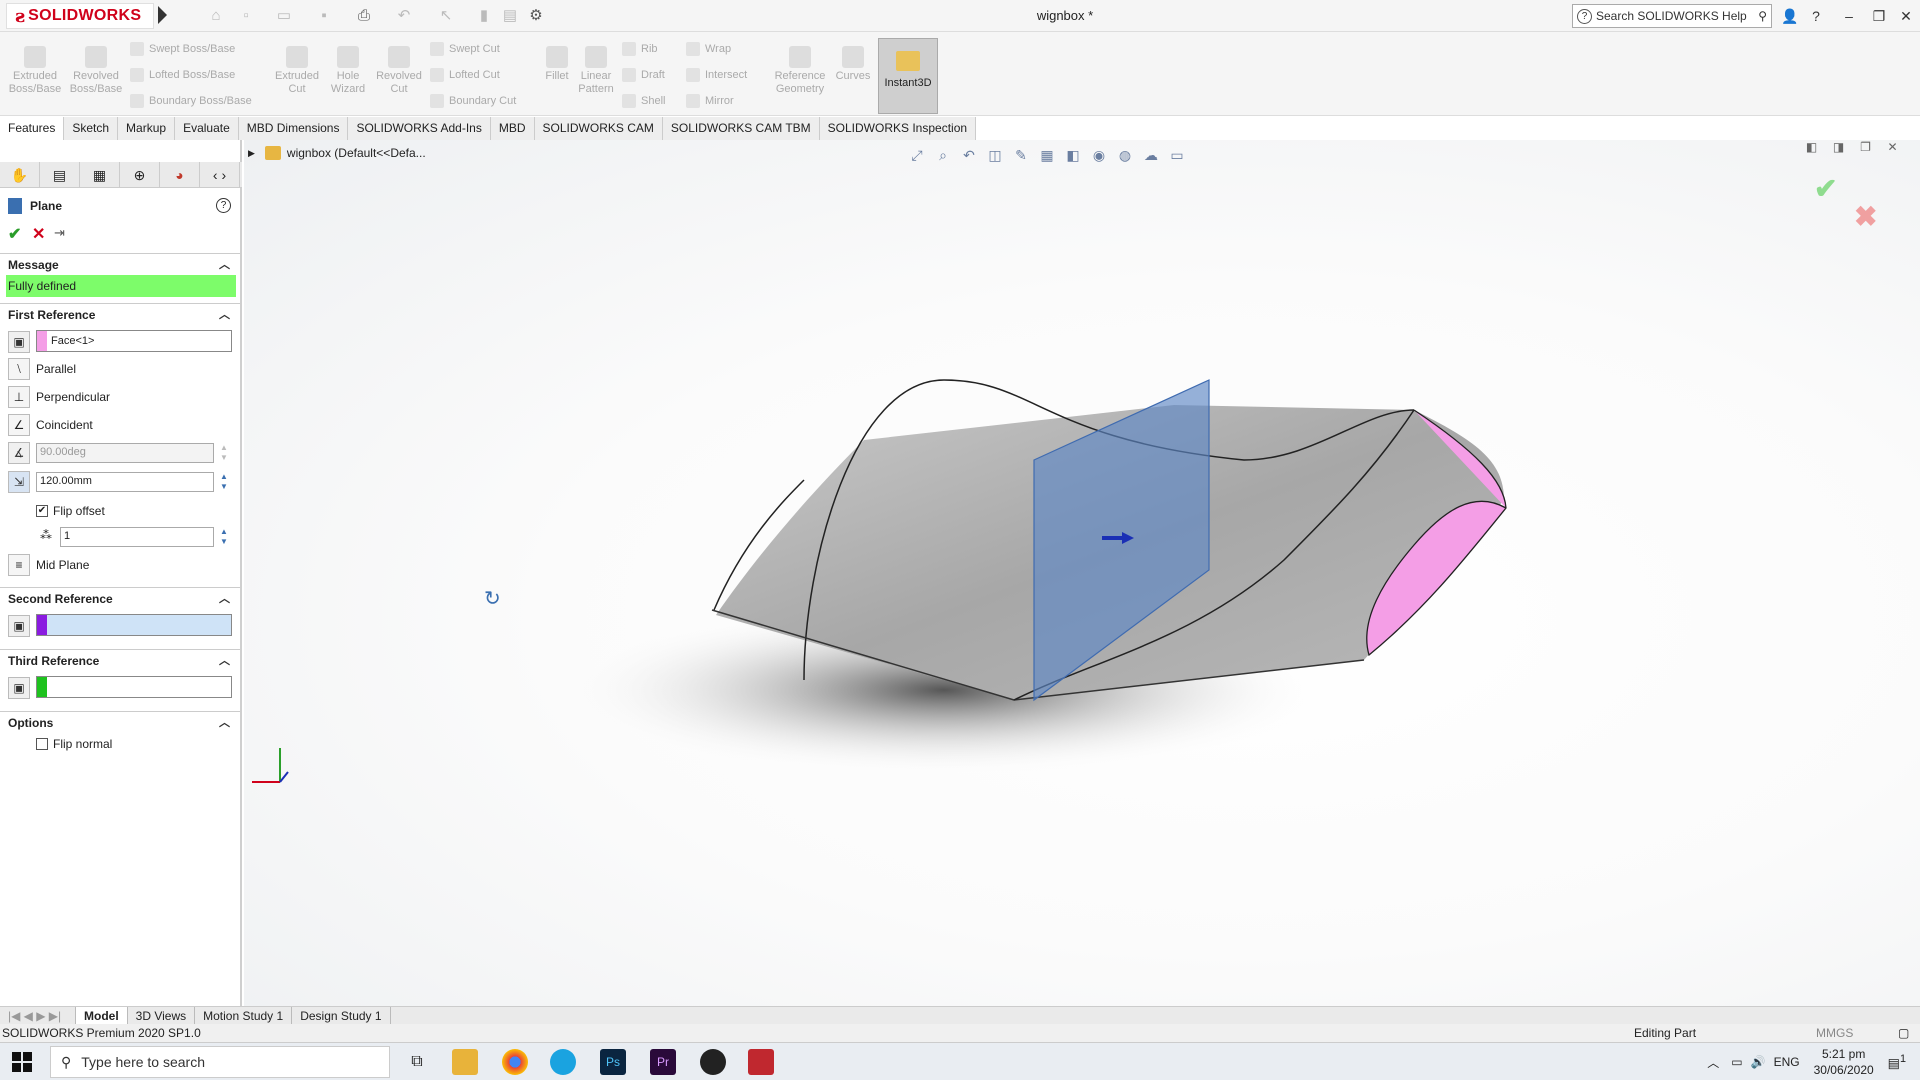 This screenshot has width=1920, height=1080. Describe the element at coordinates (14, 234) in the screenshot. I see `ok-check-icon: ✔` at that location.